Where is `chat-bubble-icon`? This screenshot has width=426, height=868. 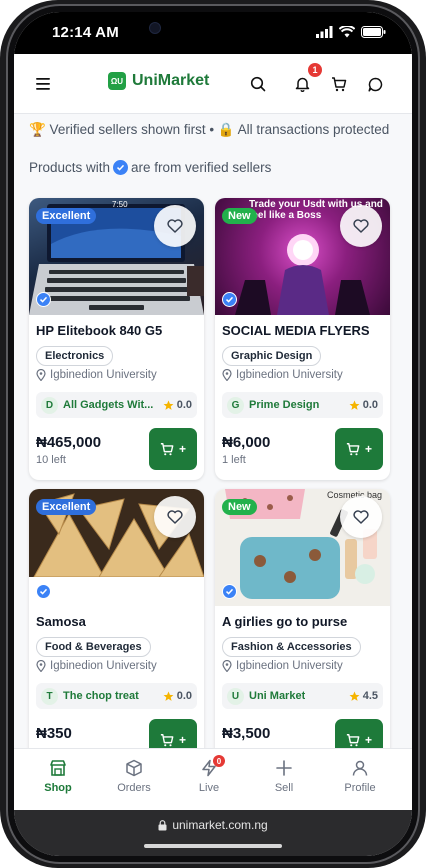 chat-bubble-icon is located at coordinates (374, 84).